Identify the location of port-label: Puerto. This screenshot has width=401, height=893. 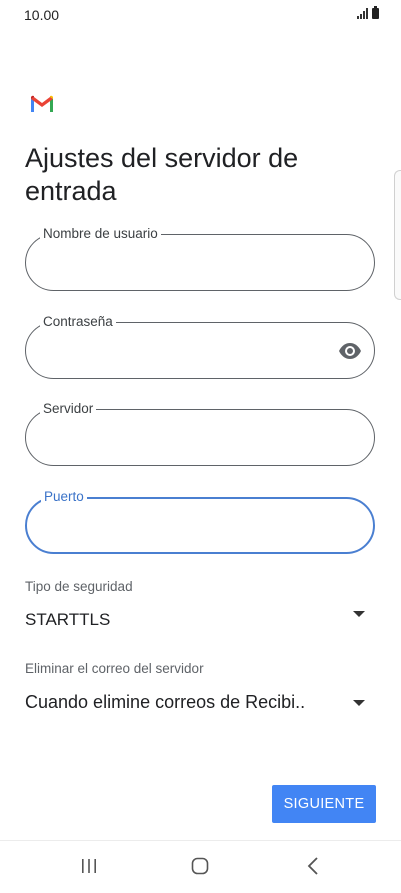
(64, 497).